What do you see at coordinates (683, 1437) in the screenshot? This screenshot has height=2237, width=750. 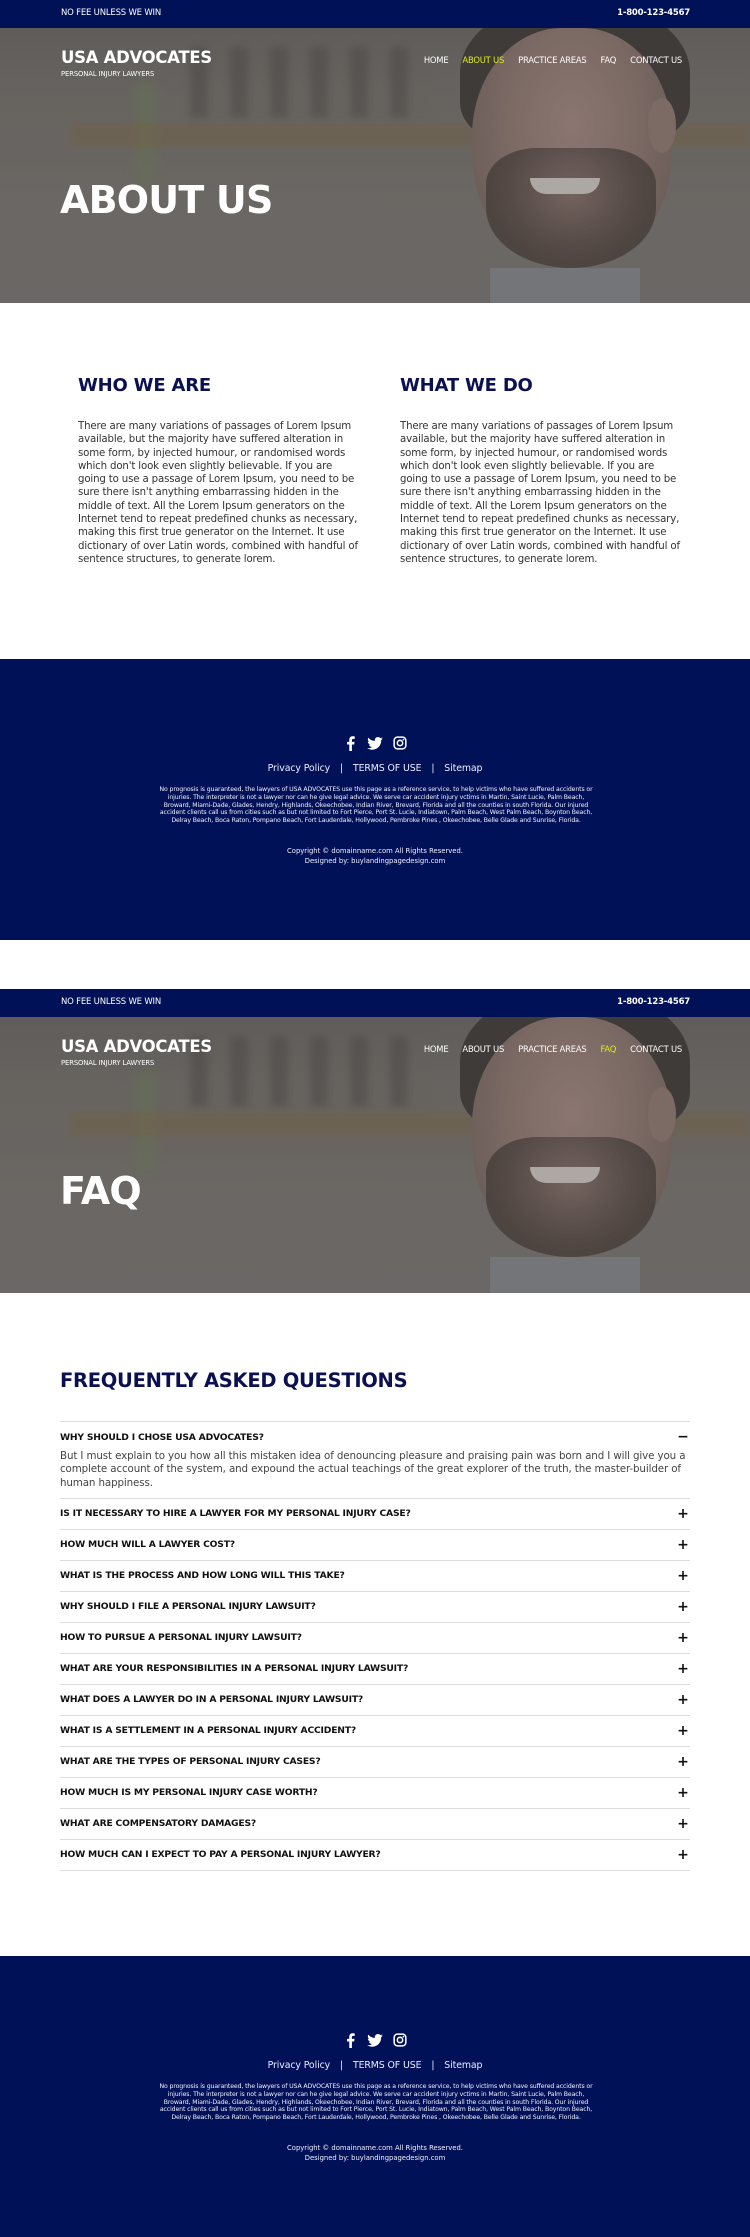 I see `minus-icon: −` at bounding box center [683, 1437].